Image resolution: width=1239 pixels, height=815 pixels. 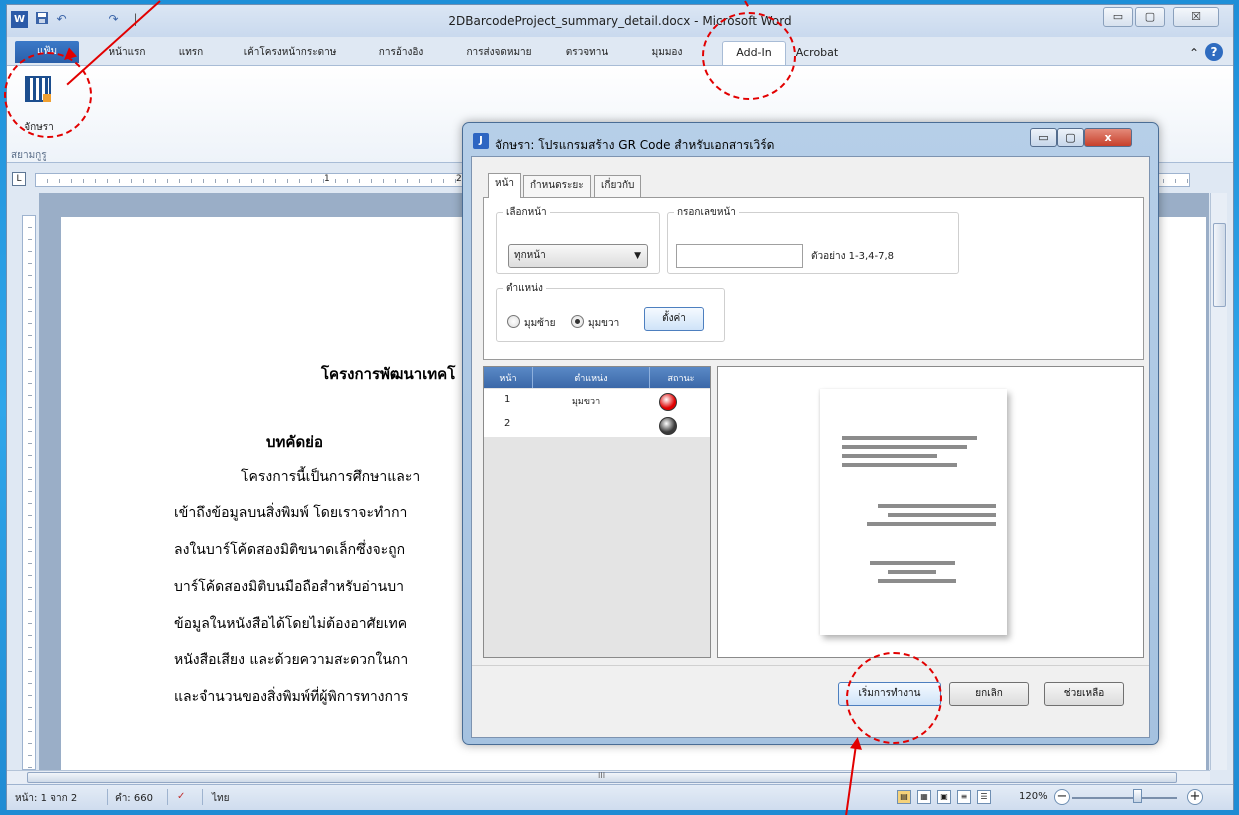 What do you see at coordinates (857, 743) in the screenshot?
I see `annotation-arrow-head` at bounding box center [857, 743].